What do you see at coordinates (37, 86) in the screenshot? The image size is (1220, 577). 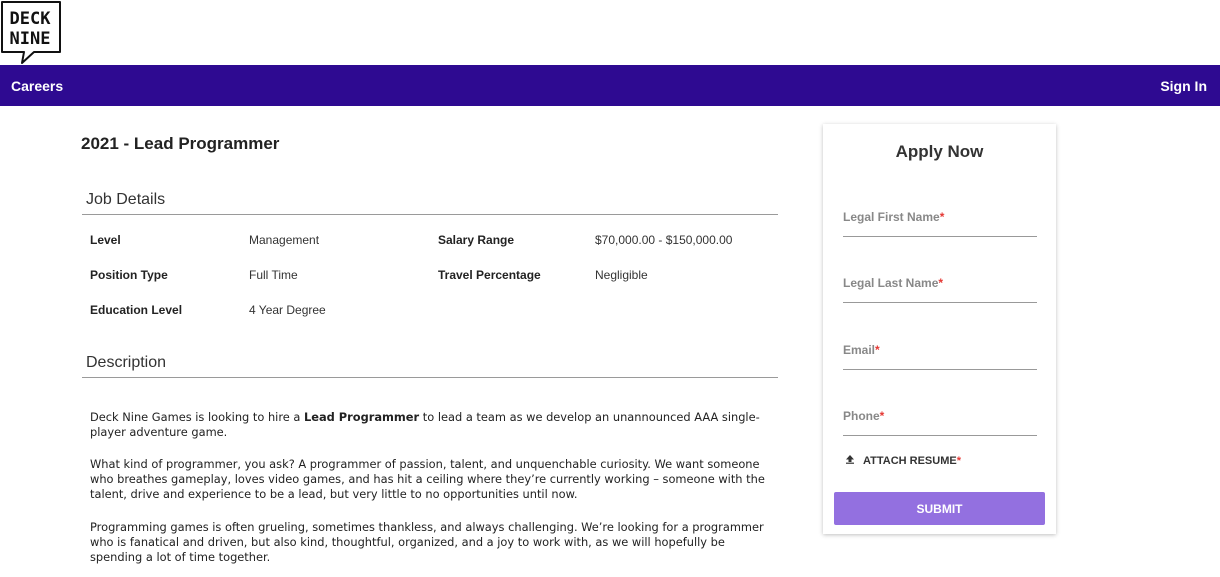 I see `careers-link: Careers` at bounding box center [37, 86].